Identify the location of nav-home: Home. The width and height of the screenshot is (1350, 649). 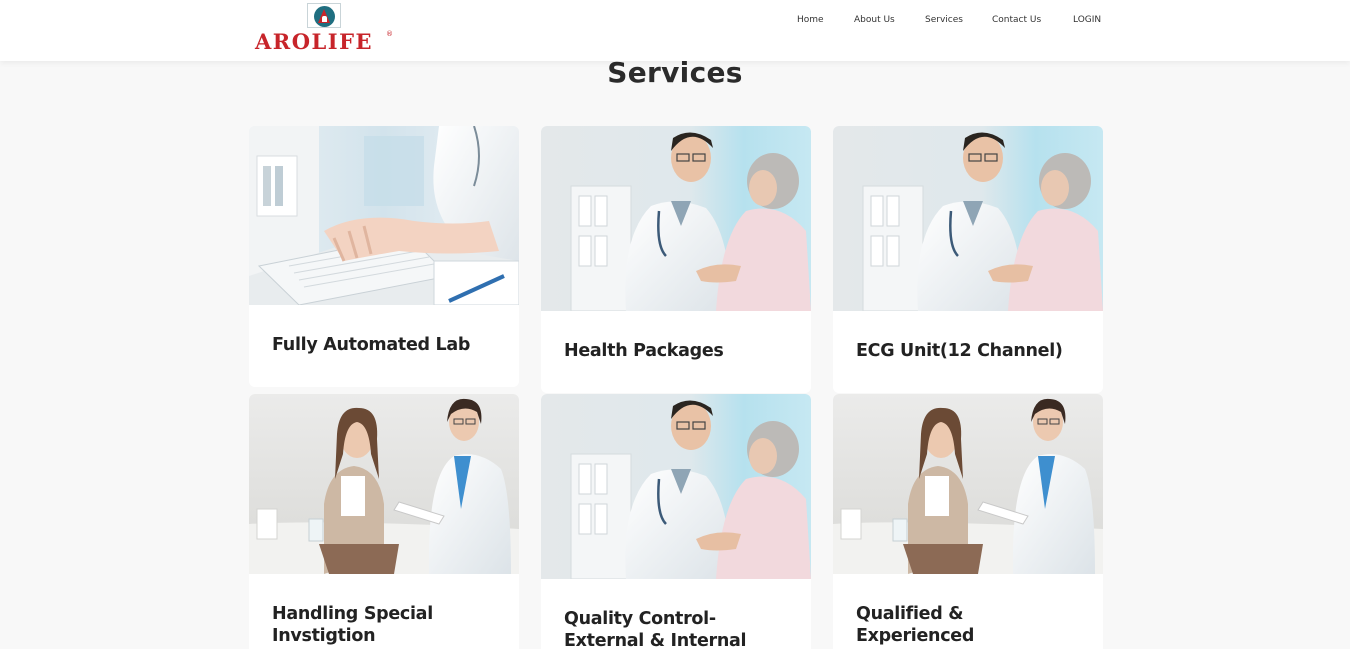
(810, 20).